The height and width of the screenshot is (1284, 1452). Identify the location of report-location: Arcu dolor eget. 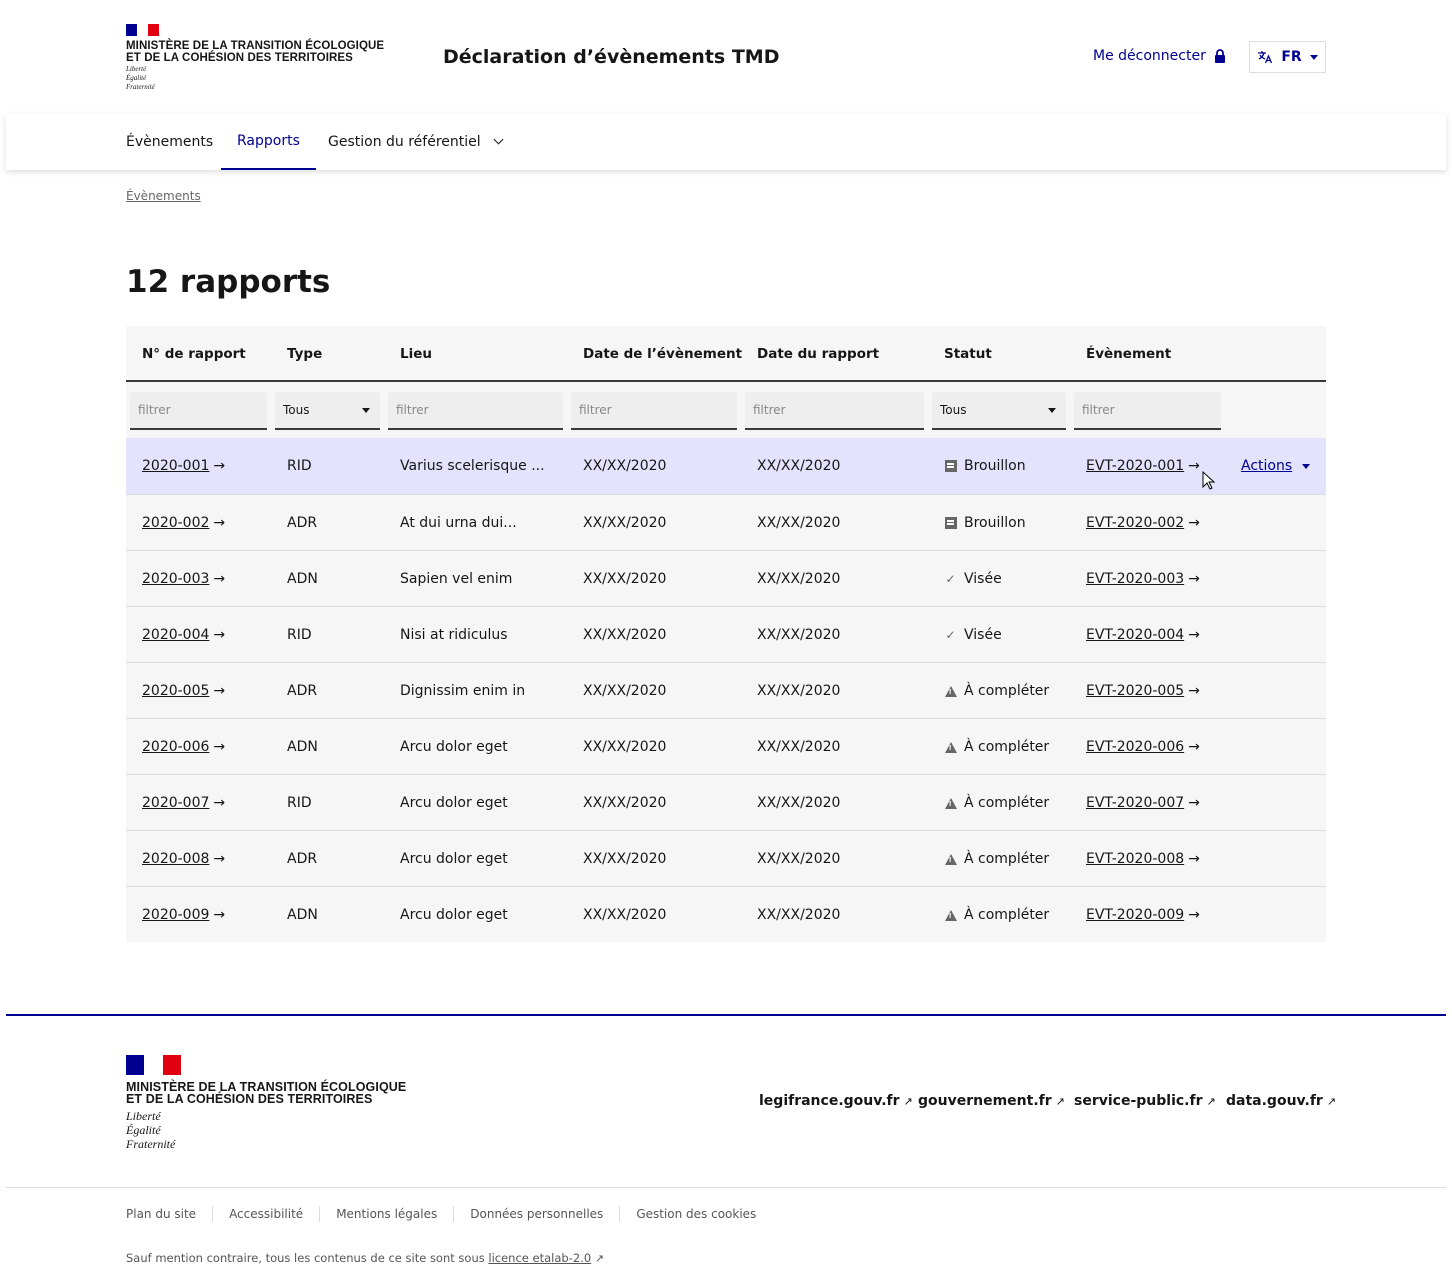
(454, 859).